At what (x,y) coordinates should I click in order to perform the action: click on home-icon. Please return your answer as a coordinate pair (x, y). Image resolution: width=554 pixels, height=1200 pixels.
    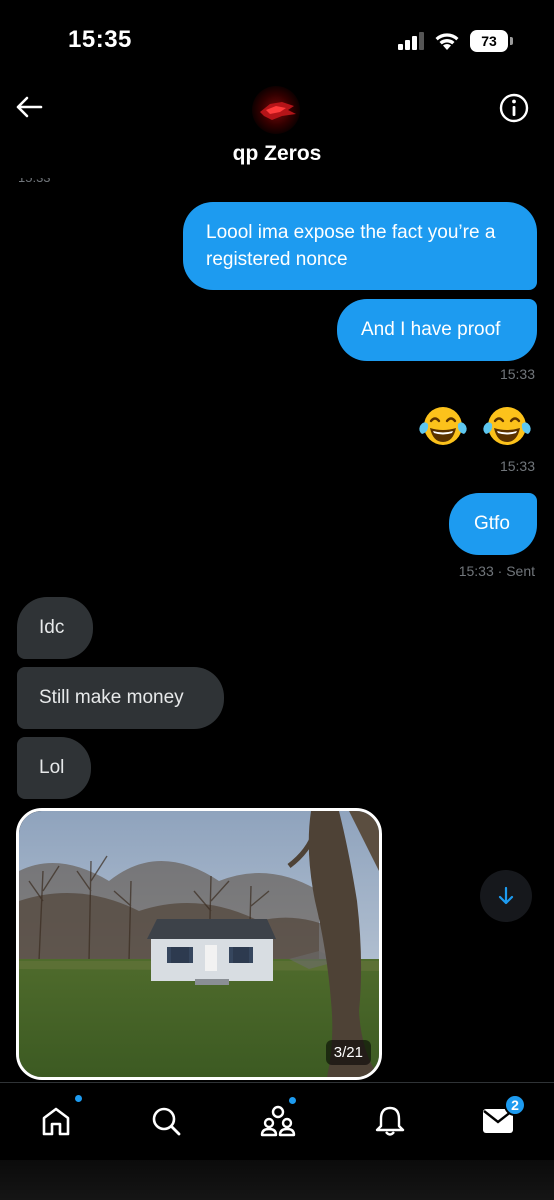
    Looking at the image, I should click on (56, 1121).